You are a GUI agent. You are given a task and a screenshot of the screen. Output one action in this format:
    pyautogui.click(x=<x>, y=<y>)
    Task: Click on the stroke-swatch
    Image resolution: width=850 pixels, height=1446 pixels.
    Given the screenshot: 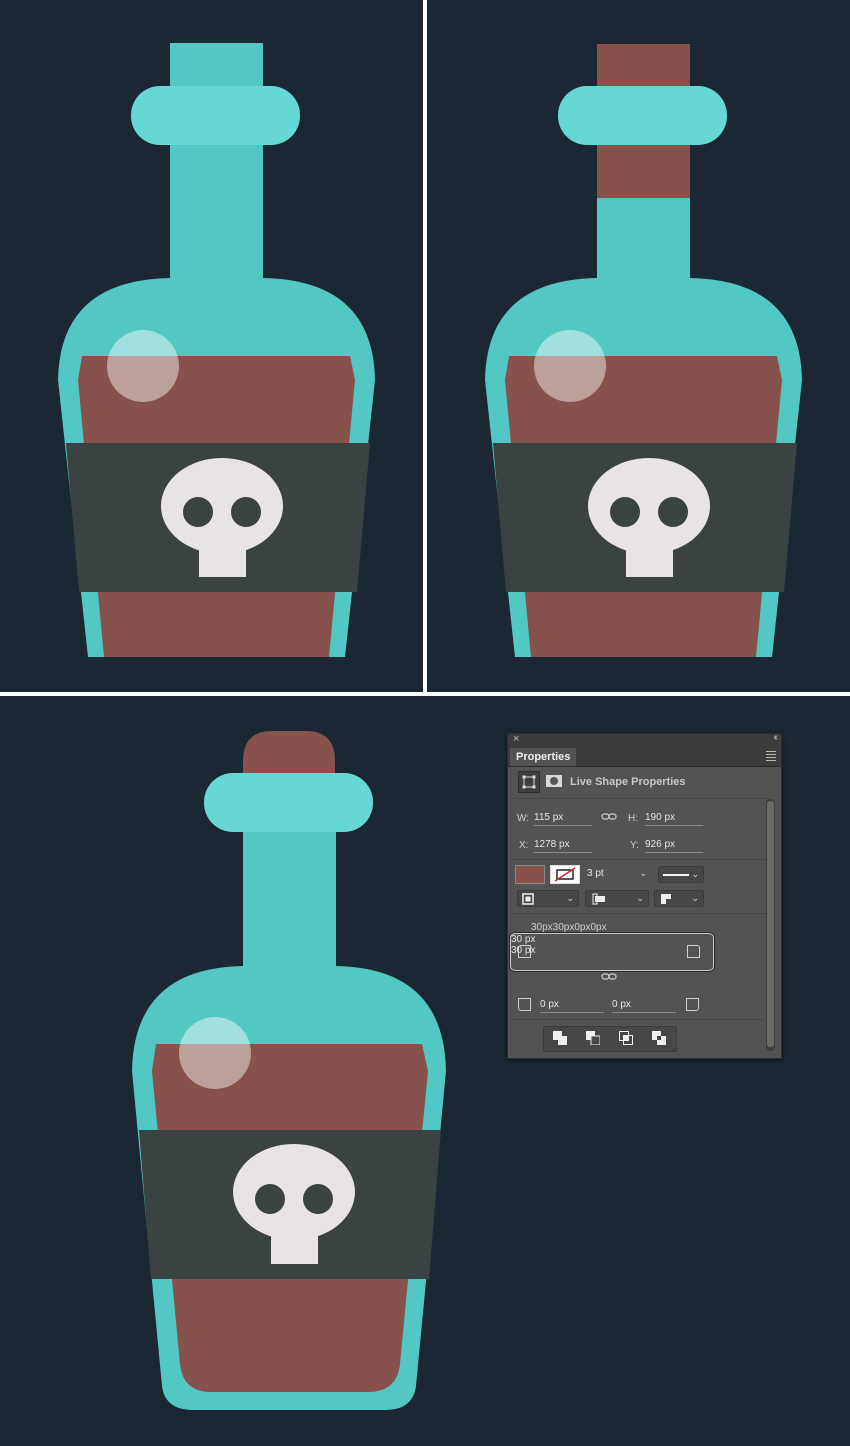 What is the action you would take?
    pyautogui.click(x=565, y=874)
    